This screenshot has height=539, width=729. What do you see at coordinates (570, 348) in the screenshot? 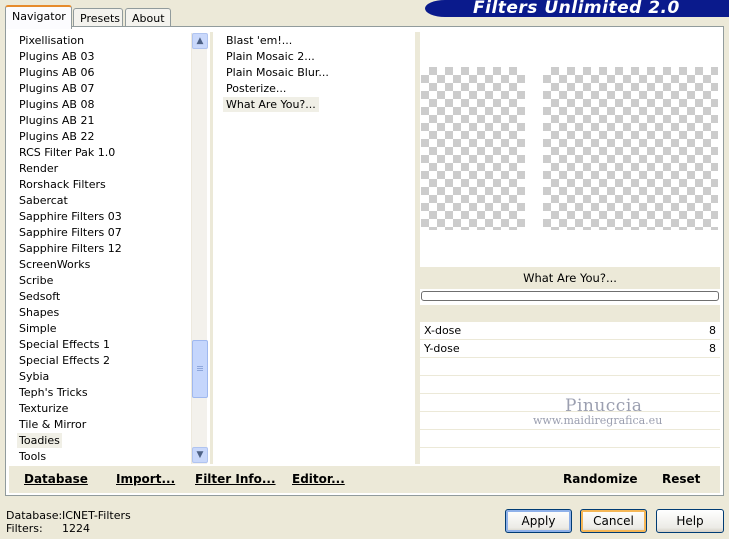
I see `param-row-y-dose: Y-dose 8` at bounding box center [570, 348].